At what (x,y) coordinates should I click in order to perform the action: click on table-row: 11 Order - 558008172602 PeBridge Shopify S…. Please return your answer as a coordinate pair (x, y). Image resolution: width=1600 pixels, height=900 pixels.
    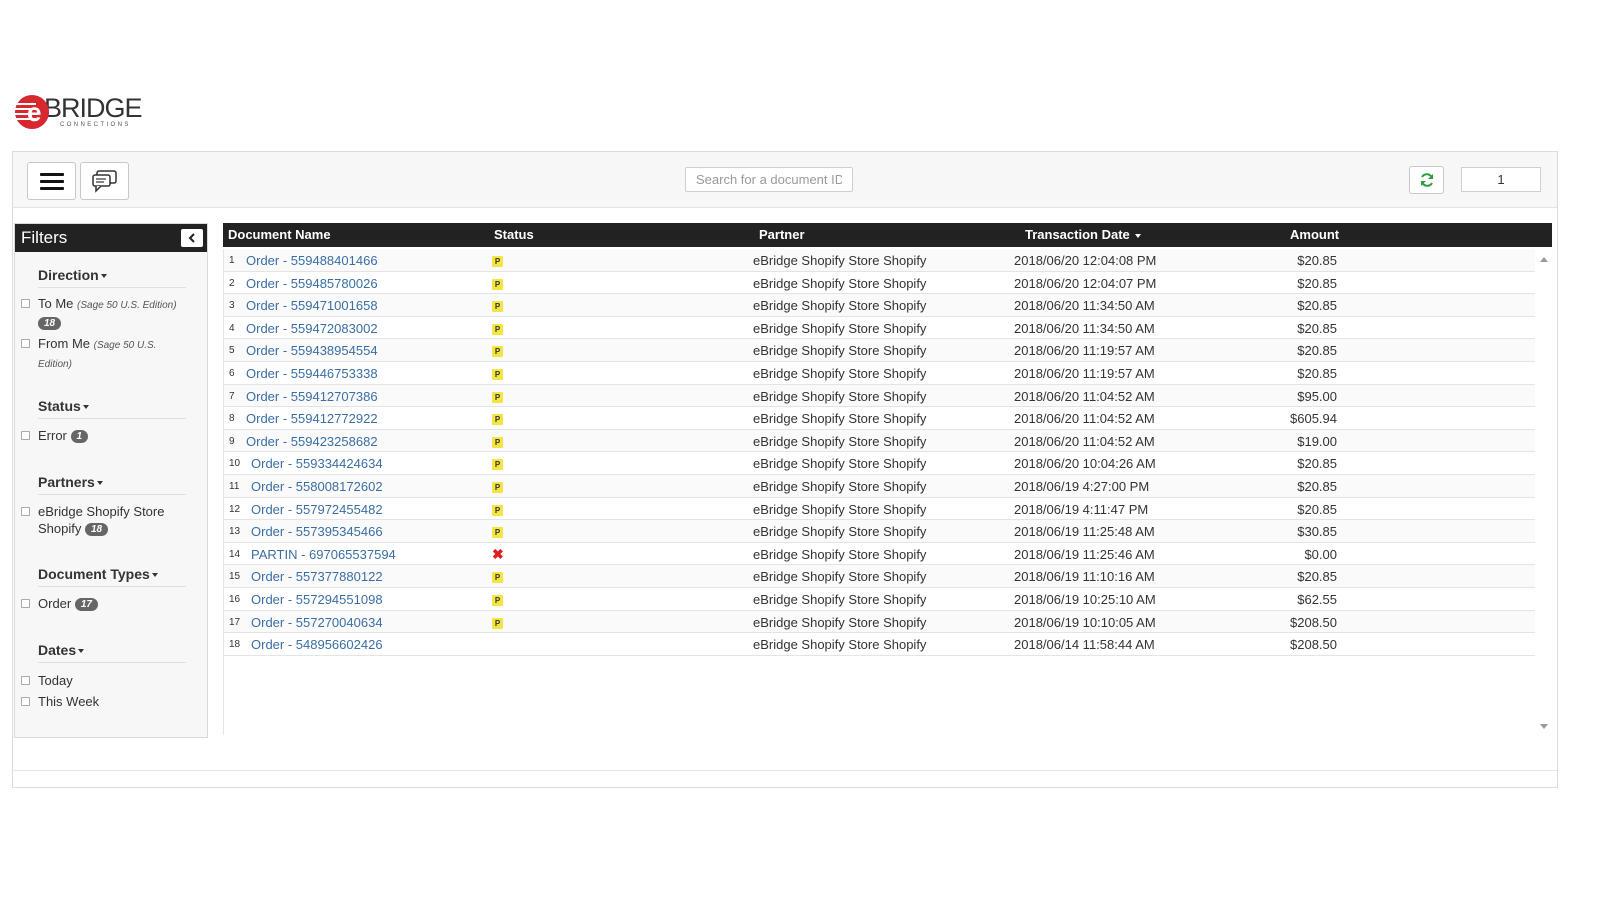
    Looking at the image, I should click on (879, 486).